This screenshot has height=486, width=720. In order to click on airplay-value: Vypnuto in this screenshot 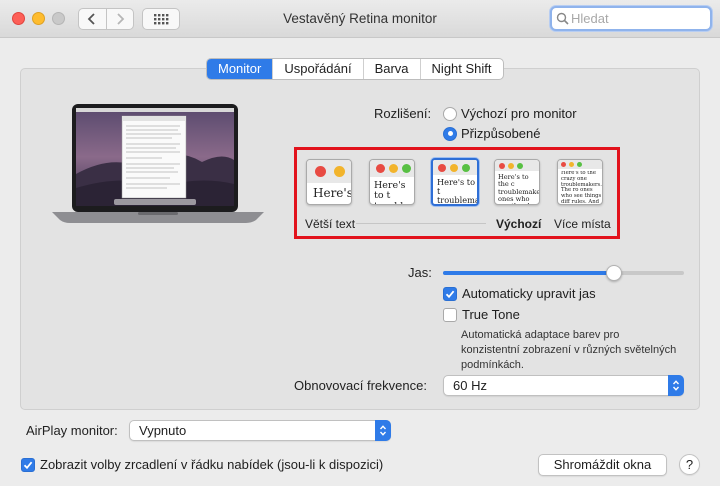, I will do `click(163, 430)`.